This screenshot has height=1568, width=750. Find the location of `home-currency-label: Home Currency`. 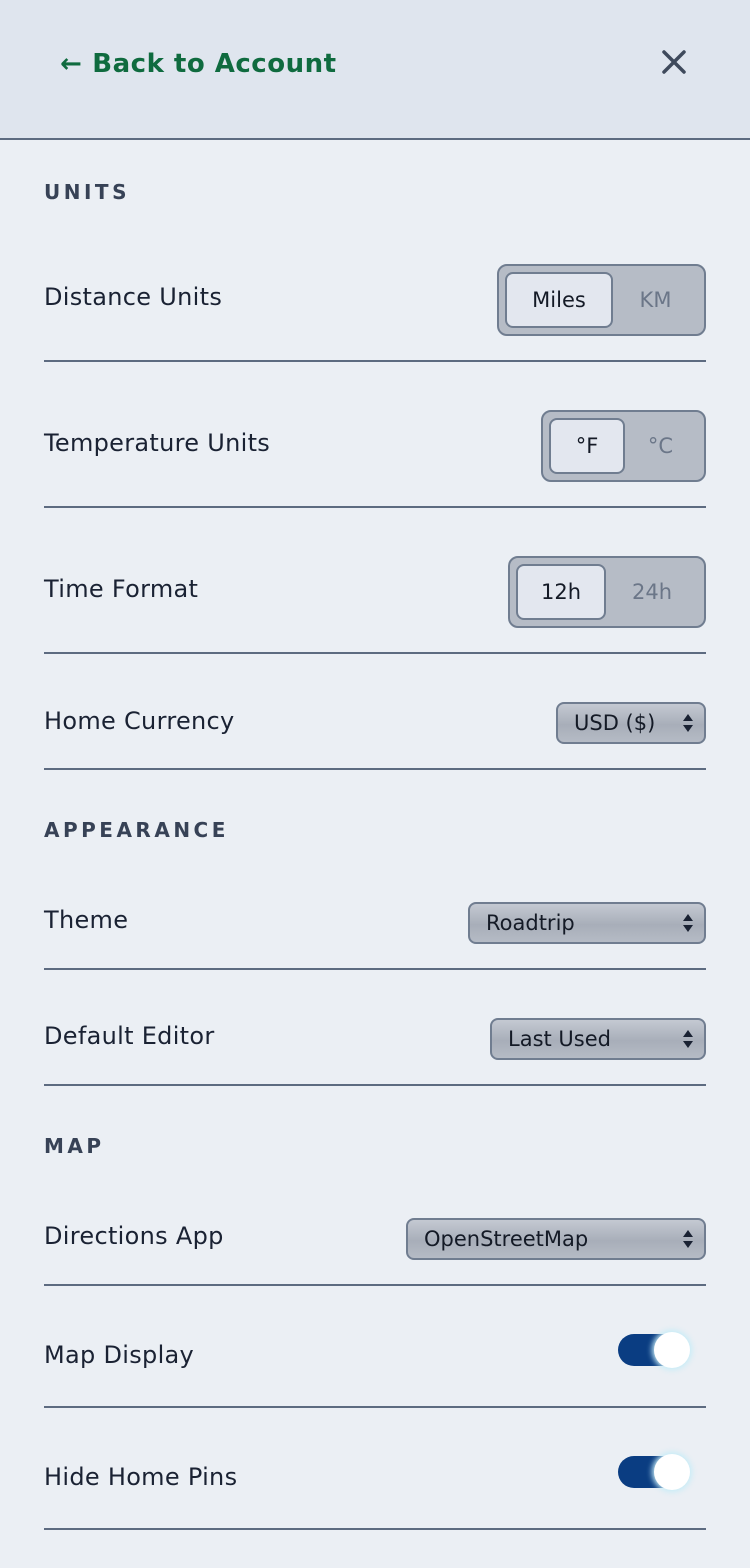

home-currency-label: Home Currency is located at coordinates (139, 721).